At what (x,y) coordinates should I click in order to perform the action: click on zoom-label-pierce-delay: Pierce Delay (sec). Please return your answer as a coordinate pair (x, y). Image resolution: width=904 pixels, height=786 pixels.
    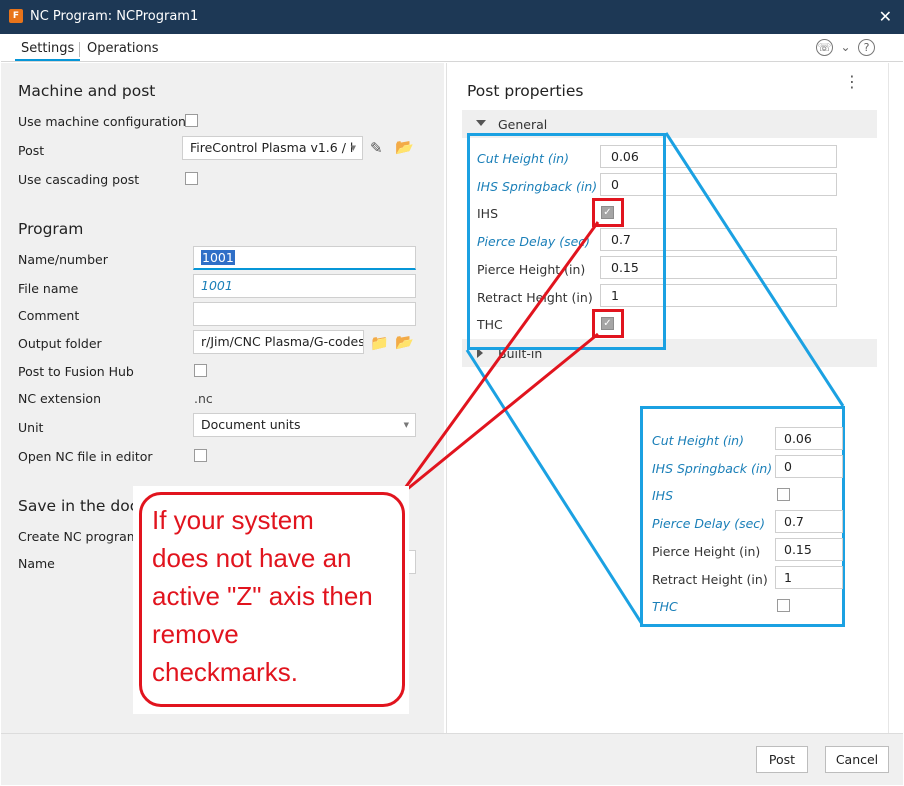
    Looking at the image, I should click on (709, 523).